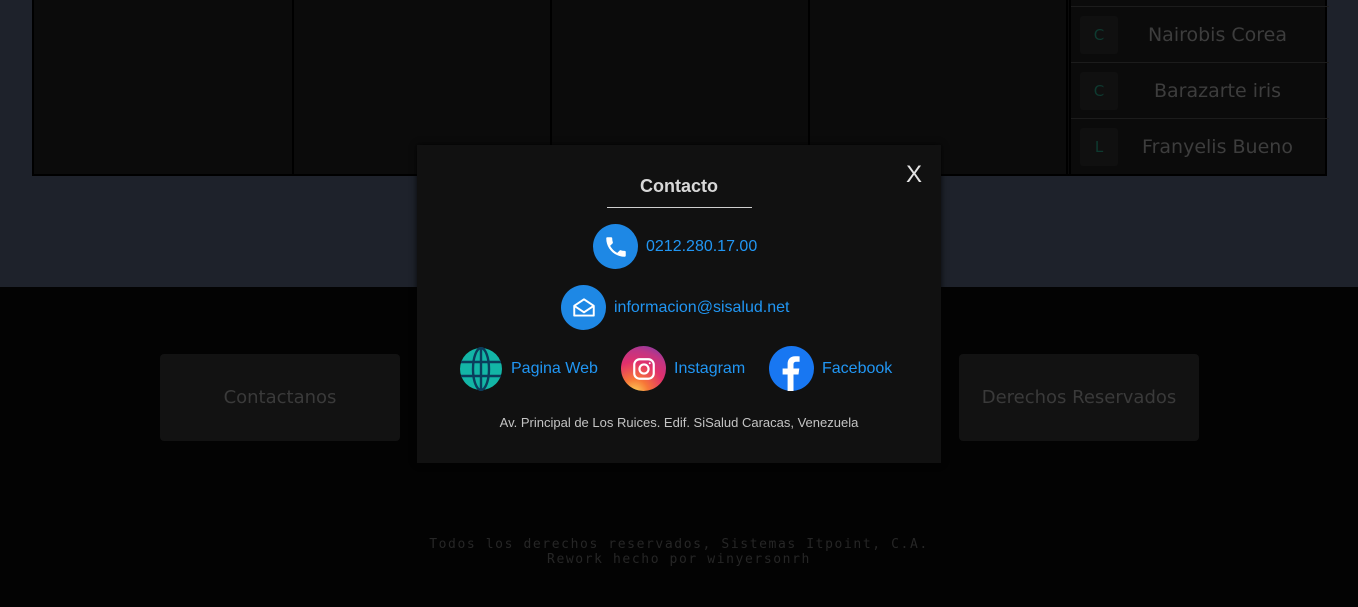  I want to click on website-link: Pagina Web, so click(528, 368).